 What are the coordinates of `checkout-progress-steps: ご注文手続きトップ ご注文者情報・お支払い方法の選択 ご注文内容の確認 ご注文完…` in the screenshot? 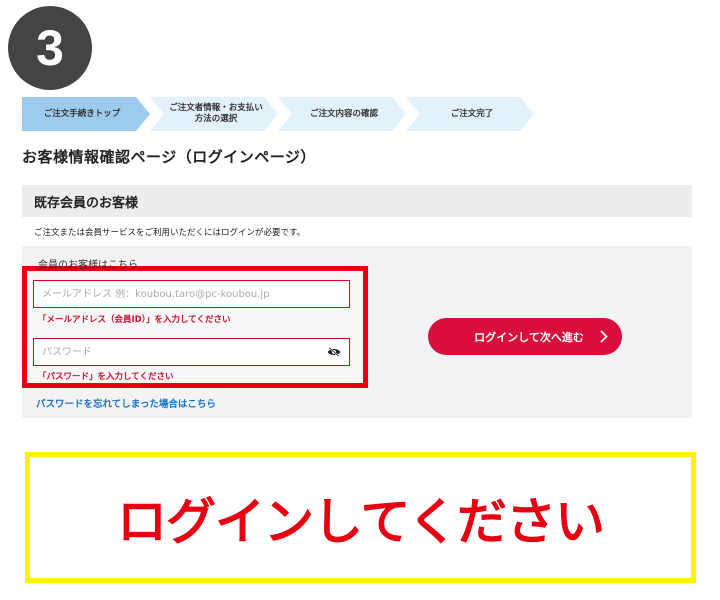 It's located at (282, 114).